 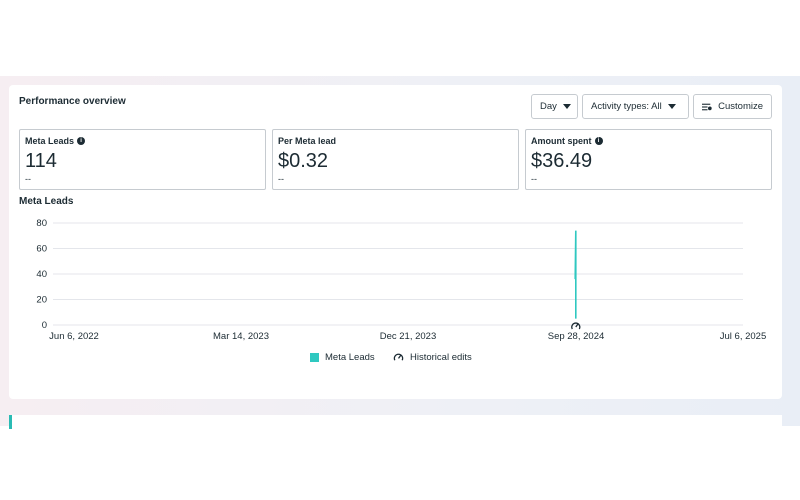 What do you see at coordinates (72, 101) in the screenshot?
I see `panel-title: Performance overview` at bounding box center [72, 101].